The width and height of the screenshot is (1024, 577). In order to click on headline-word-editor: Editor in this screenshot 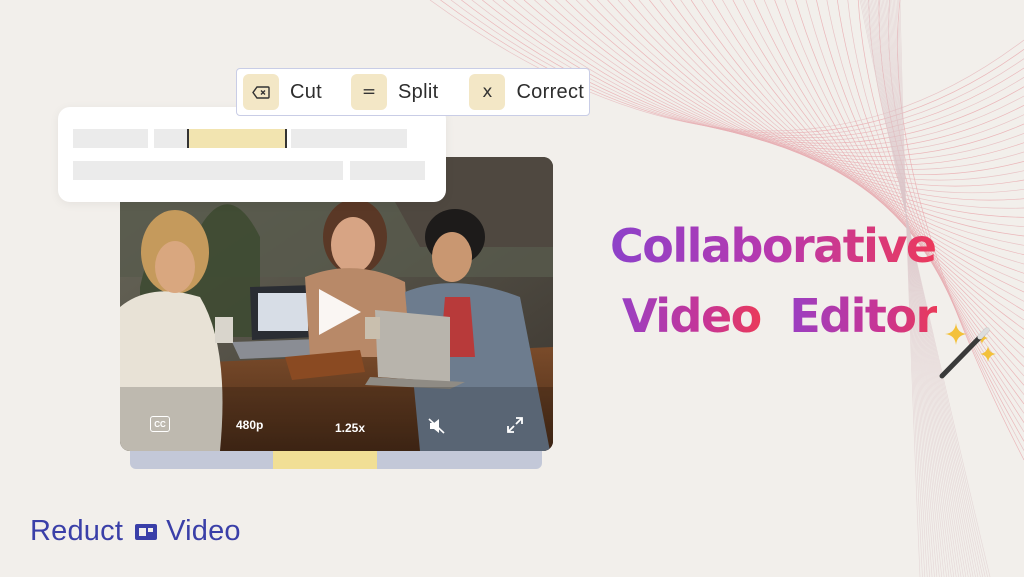, I will do `click(863, 316)`.